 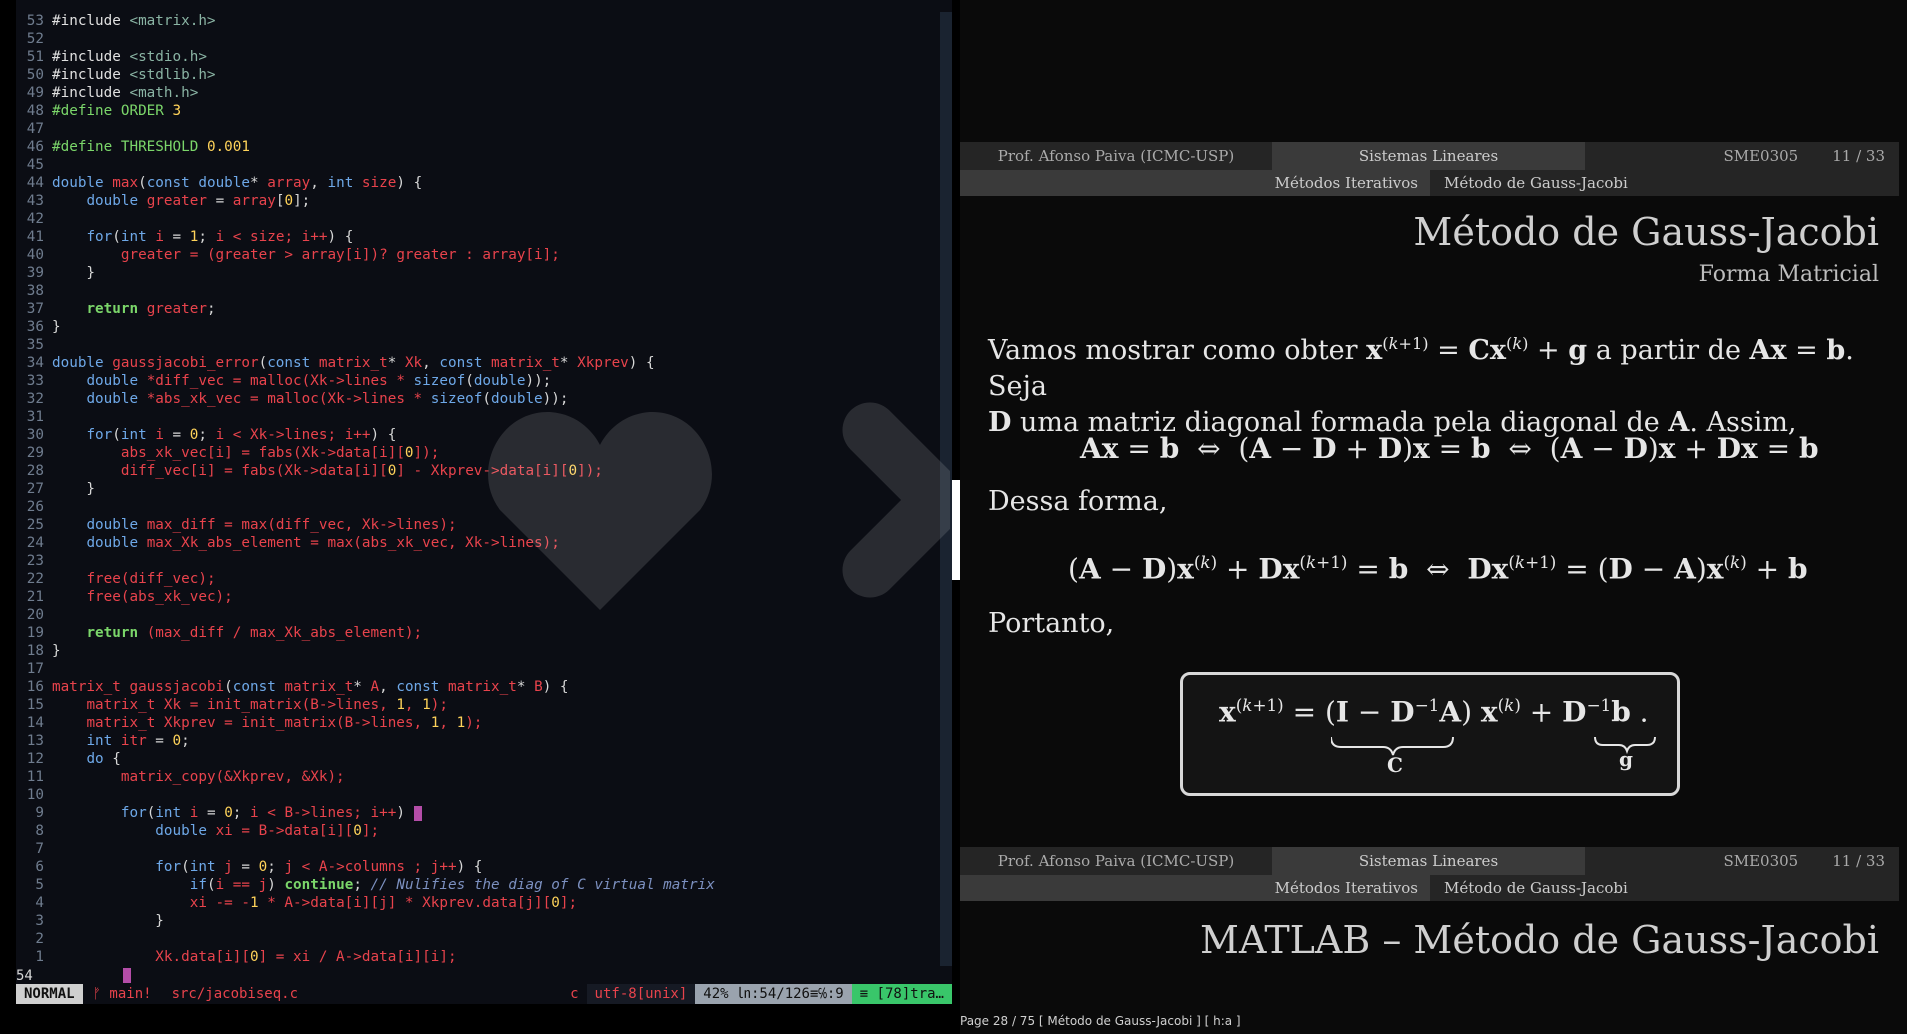 I want to click on code-line: 11 matrix_copy(&Xkprev, &Xk);, so click(x=484, y=777).